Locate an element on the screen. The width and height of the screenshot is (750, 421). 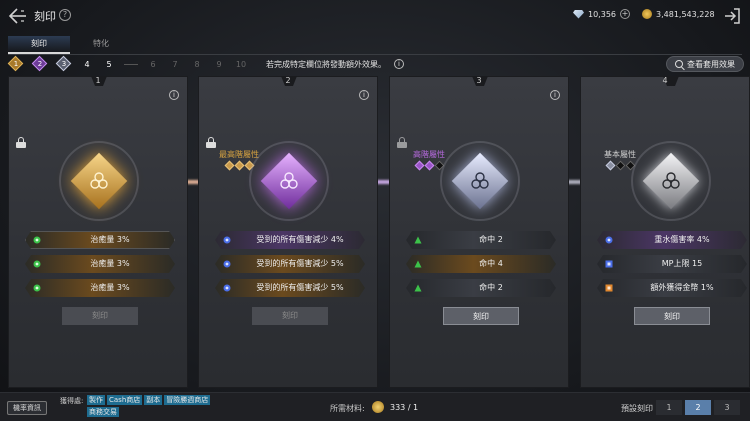
stat-row: MP上限 15 is located at coordinates (672, 264).